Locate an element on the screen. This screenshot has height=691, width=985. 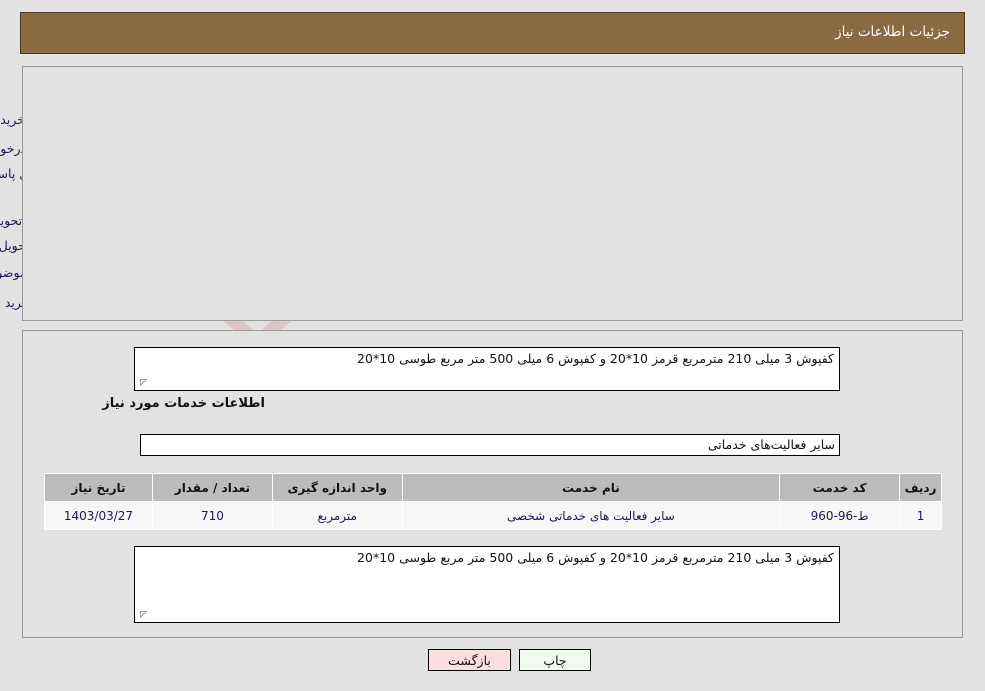
window-title-bar: جزئیات اطلاعات نیاز is located at coordinates (492, 33).